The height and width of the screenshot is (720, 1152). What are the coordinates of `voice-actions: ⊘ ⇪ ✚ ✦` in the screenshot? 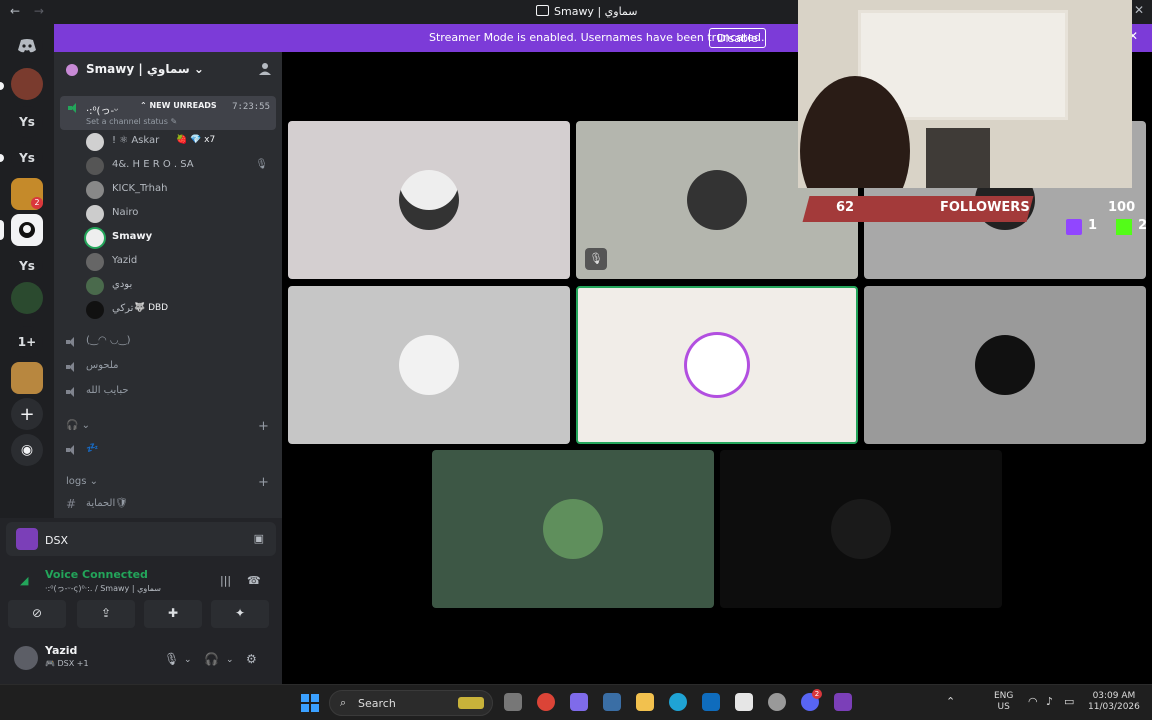 It's located at (141, 614).